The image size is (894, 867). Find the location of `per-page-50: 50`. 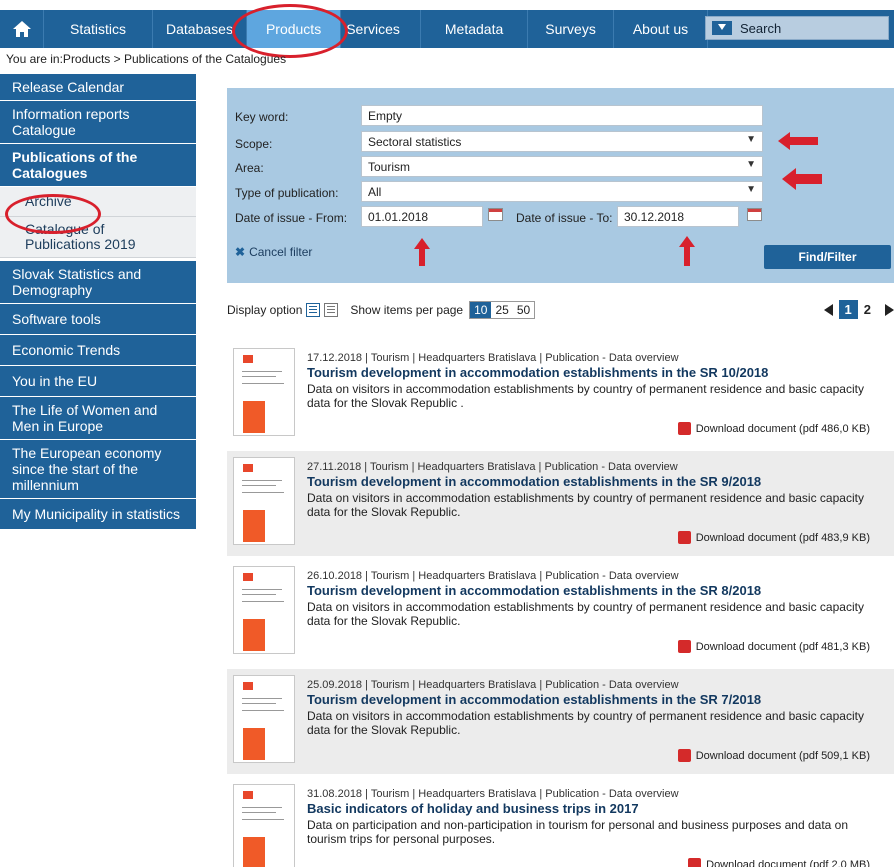

per-page-50: 50 is located at coordinates (523, 310).